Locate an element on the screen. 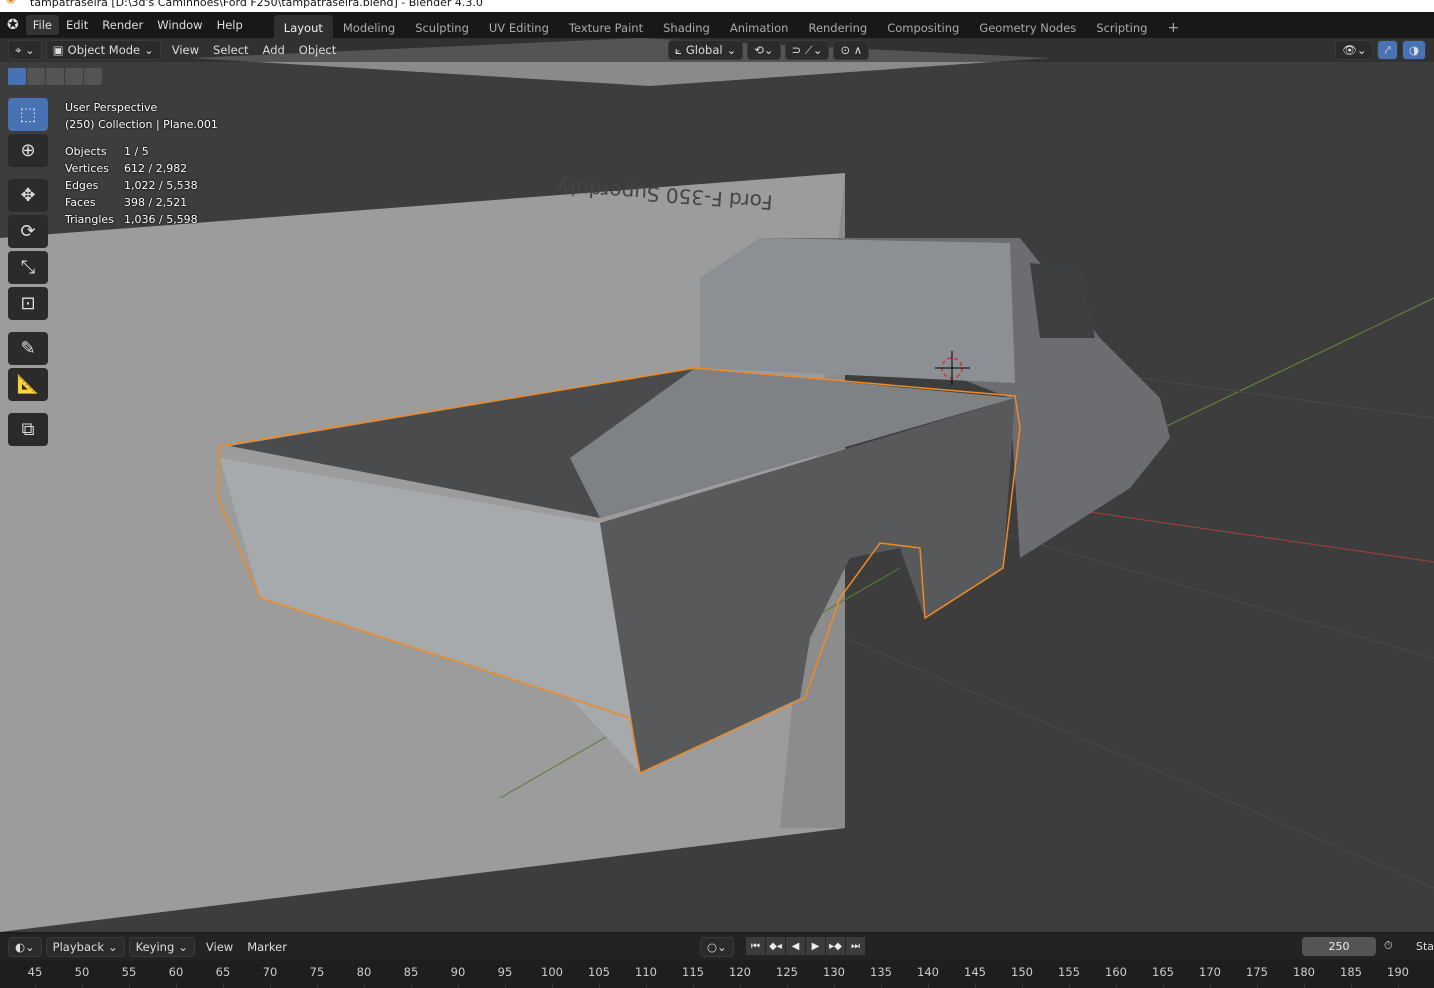  frame-tick-label: 170 is located at coordinates (1210, 972).